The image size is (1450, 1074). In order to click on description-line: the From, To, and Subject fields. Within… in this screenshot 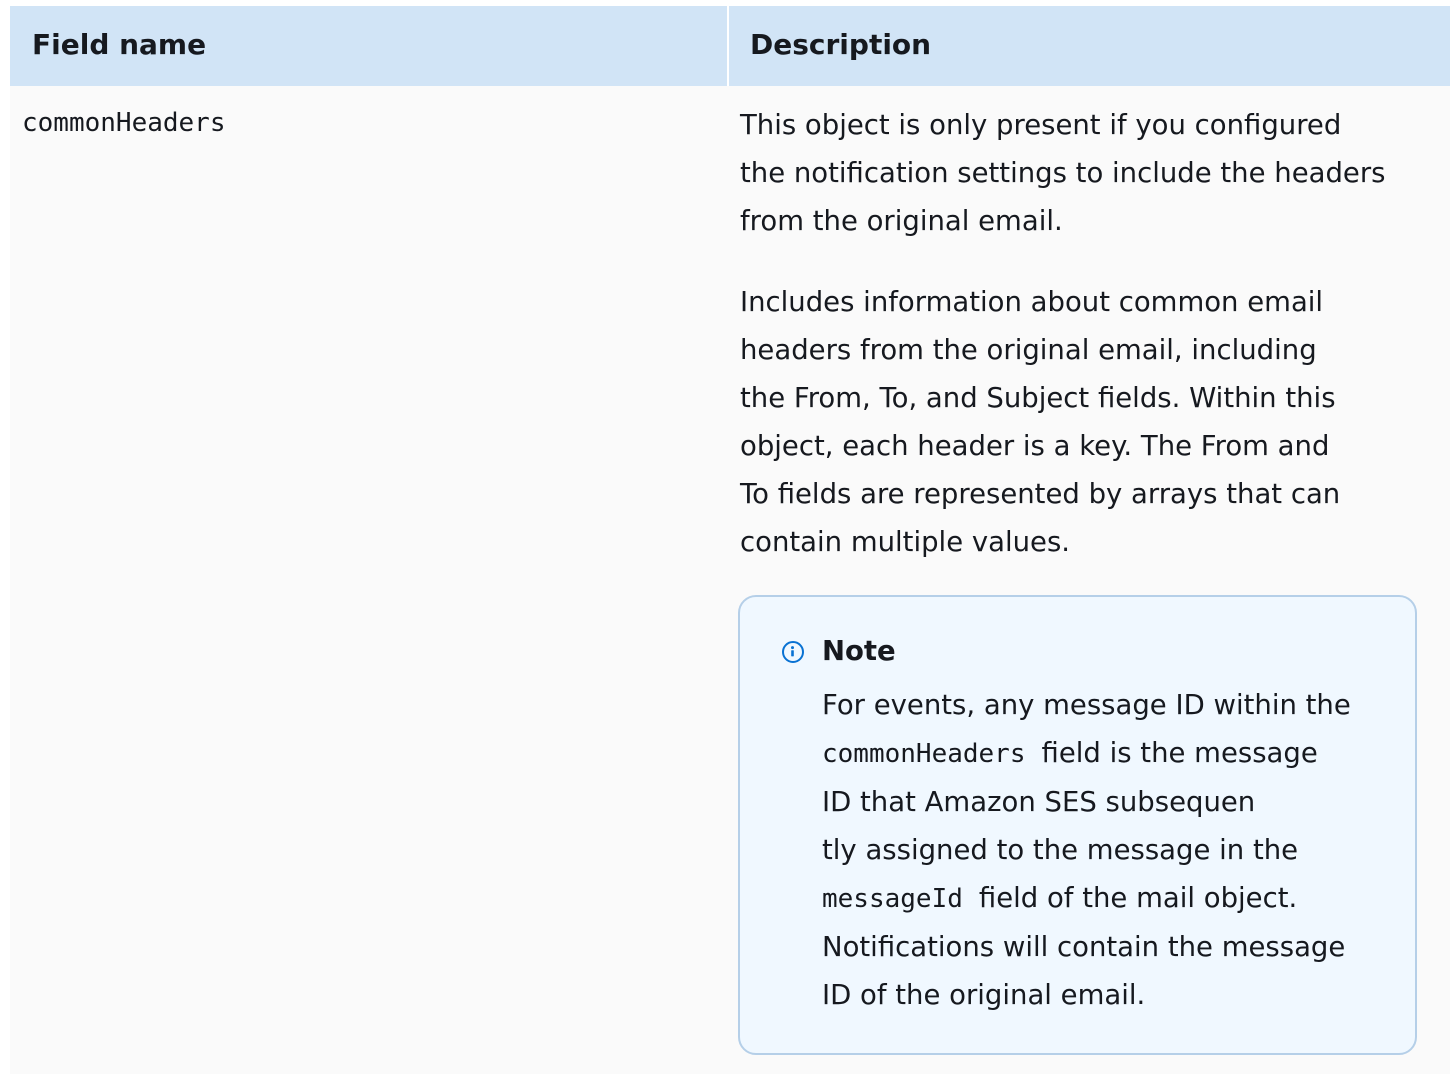, I will do `click(1038, 398)`.